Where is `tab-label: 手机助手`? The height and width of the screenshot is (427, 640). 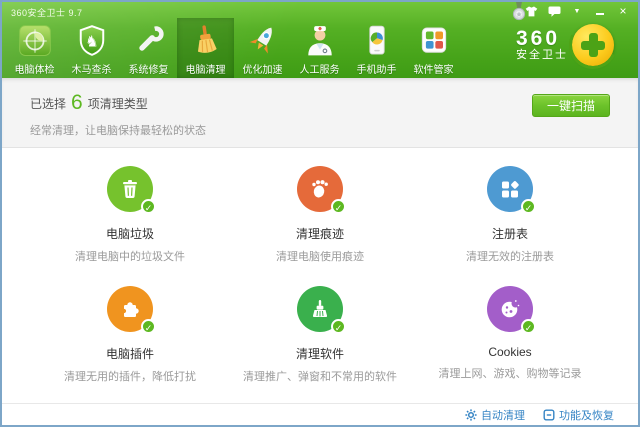 tab-label: 手机助手 is located at coordinates (376, 70).